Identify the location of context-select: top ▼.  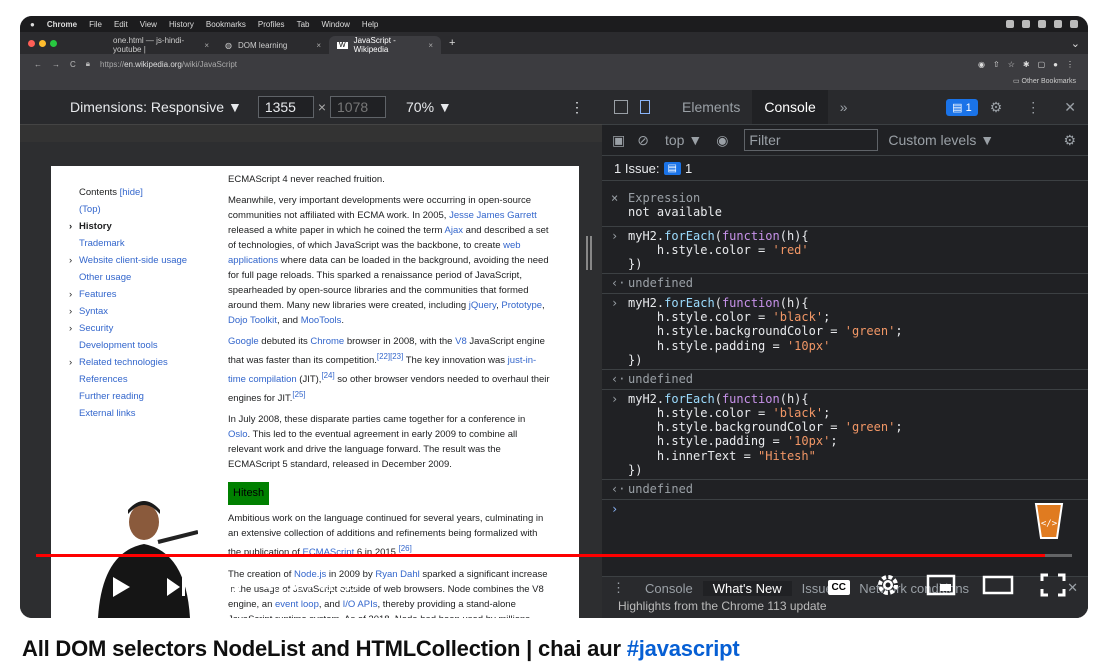
(683, 140).